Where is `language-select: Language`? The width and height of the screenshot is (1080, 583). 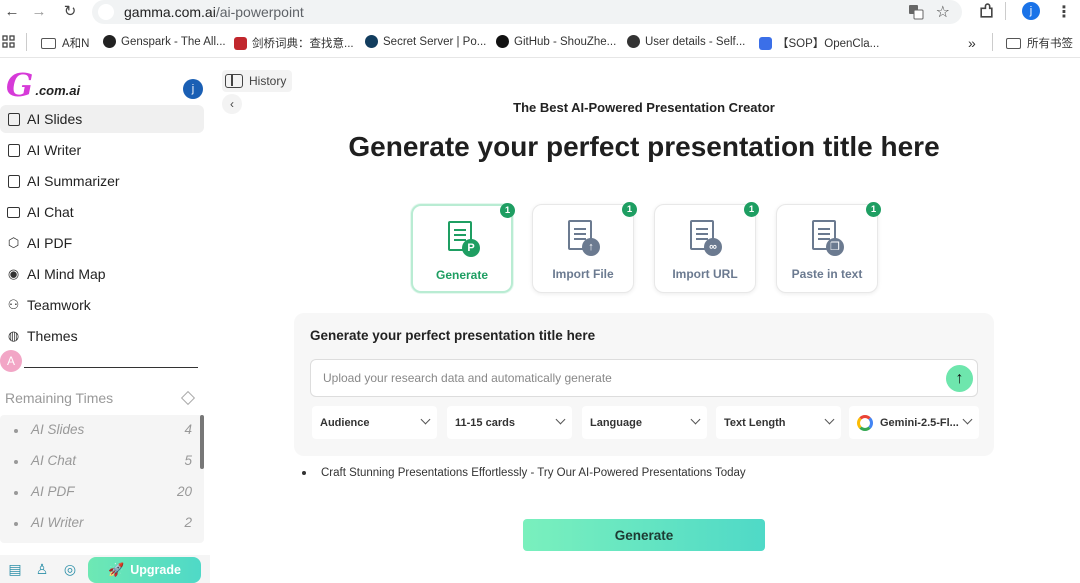
language-select: Language is located at coordinates (644, 422).